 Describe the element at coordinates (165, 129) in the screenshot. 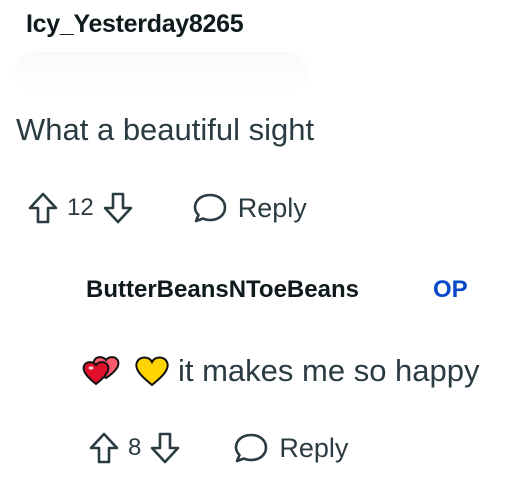

I see `comment-text: What a beautiful sight` at that location.